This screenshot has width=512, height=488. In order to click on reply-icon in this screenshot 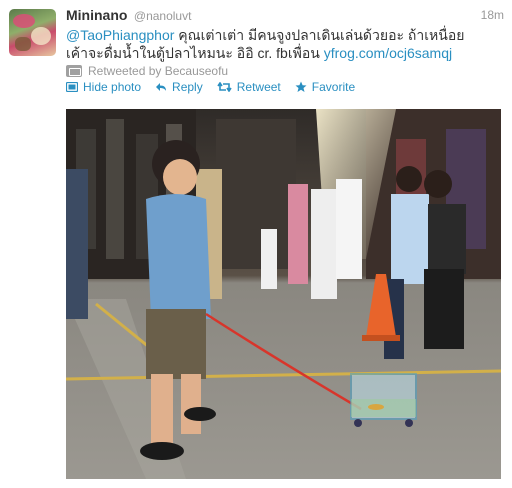, I will do `click(161, 87)`.